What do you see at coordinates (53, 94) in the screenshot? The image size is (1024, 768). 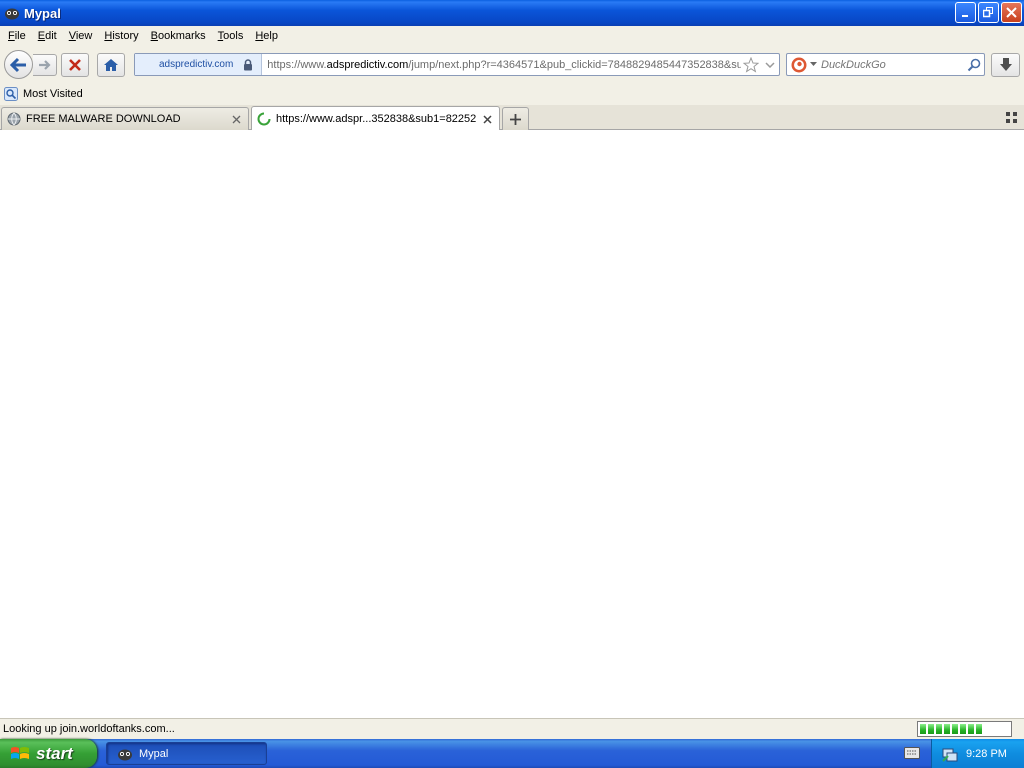 I see `most-visited-label: Most Visited` at bounding box center [53, 94].